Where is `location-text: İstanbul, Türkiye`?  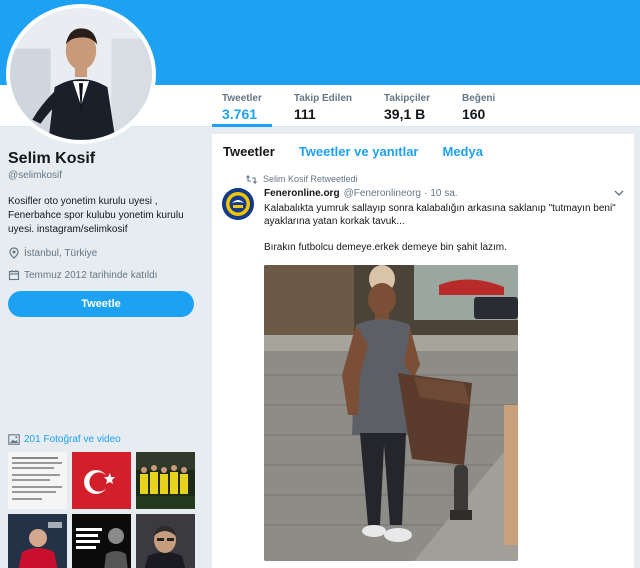 location-text: İstanbul, Türkiye is located at coordinates (61, 253).